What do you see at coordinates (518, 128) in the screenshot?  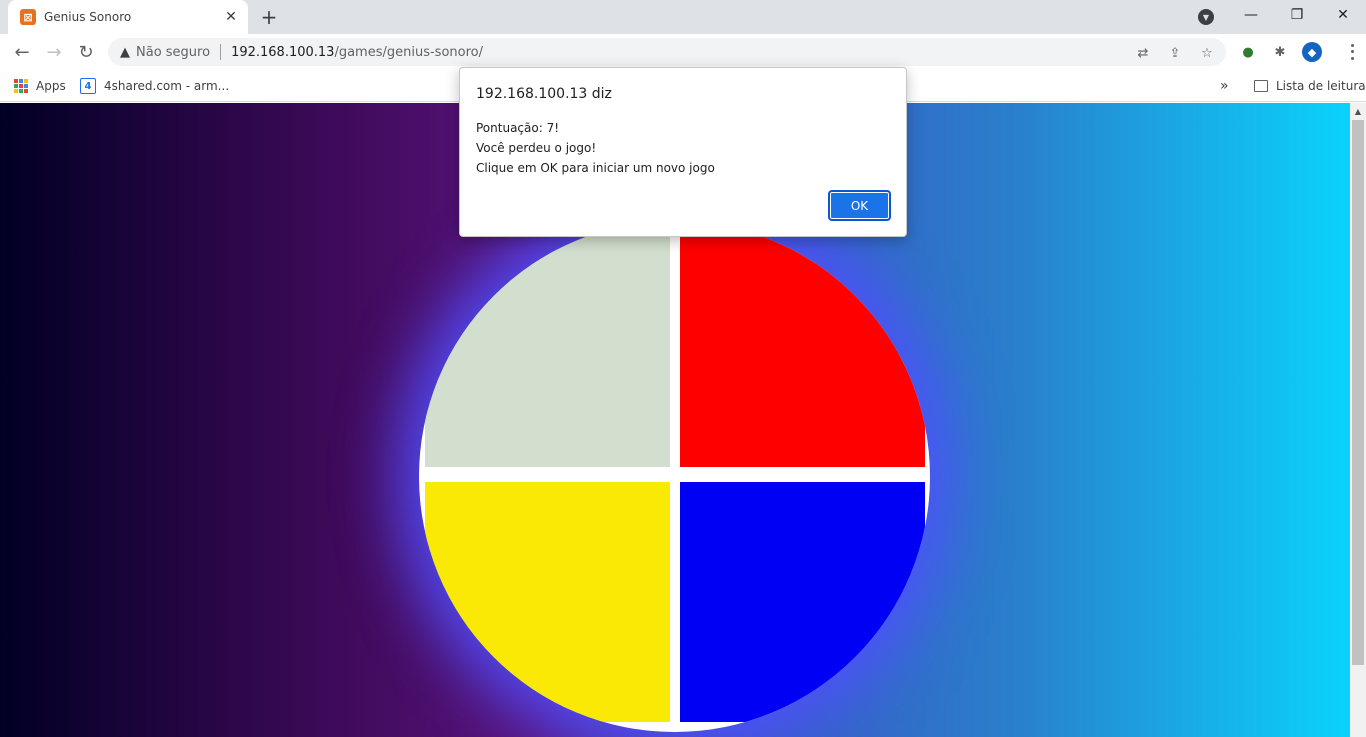 I see `dialog-score: Pontuação: 7!` at bounding box center [518, 128].